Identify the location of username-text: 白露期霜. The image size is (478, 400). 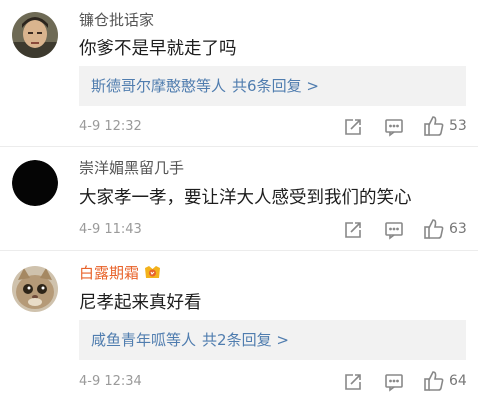
(109, 273).